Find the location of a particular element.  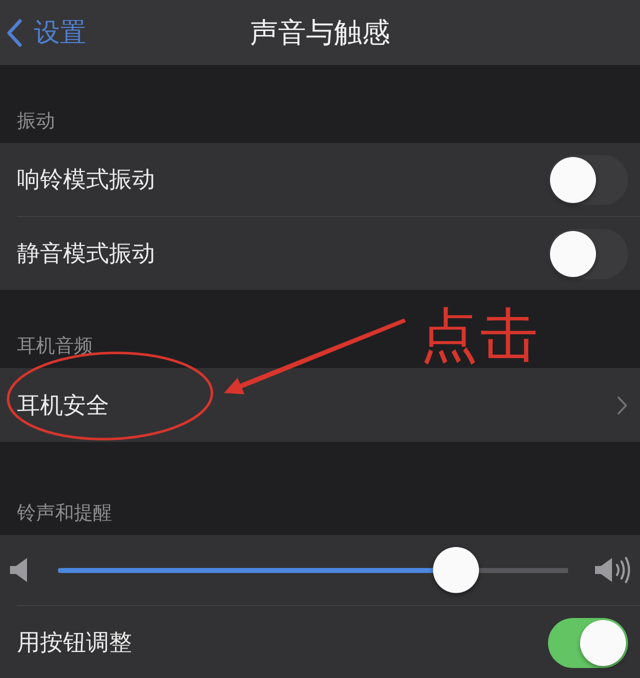

section-header: 铃声和提醒 is located at coordinates (64, 513).